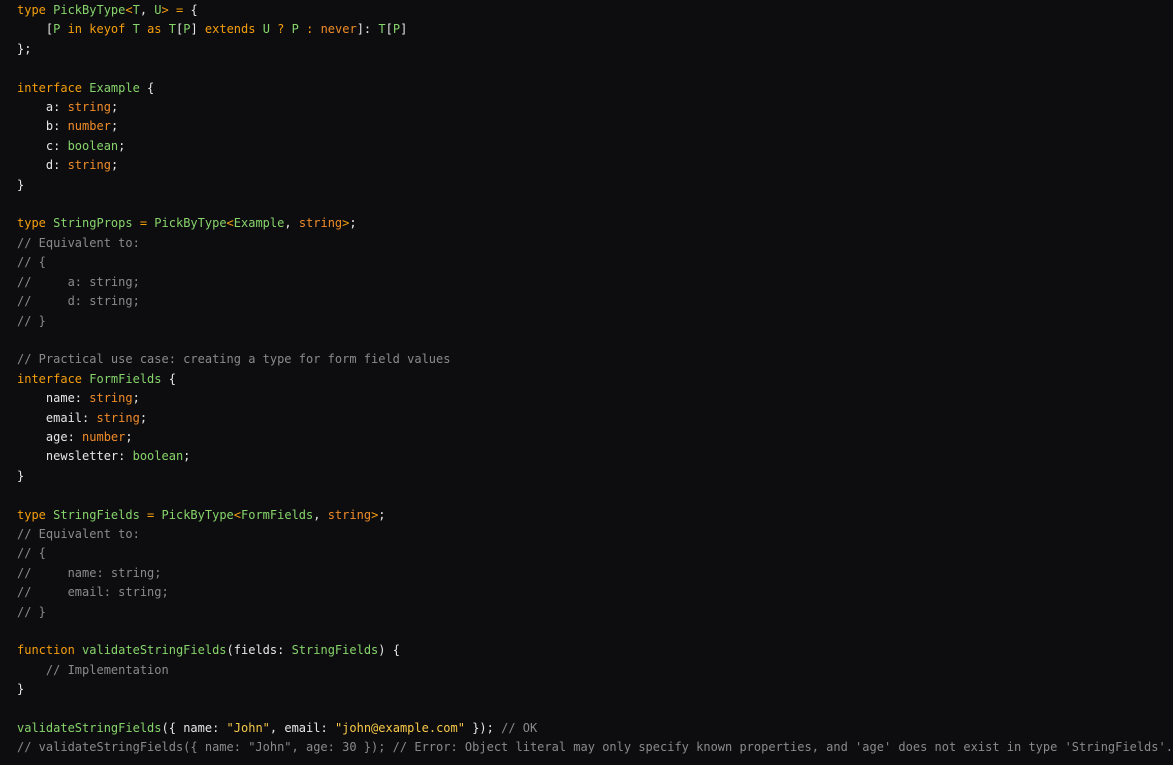  Describe the element at coordinates (194, 29) in the screenshot. I see `code-token: ]` at that location.